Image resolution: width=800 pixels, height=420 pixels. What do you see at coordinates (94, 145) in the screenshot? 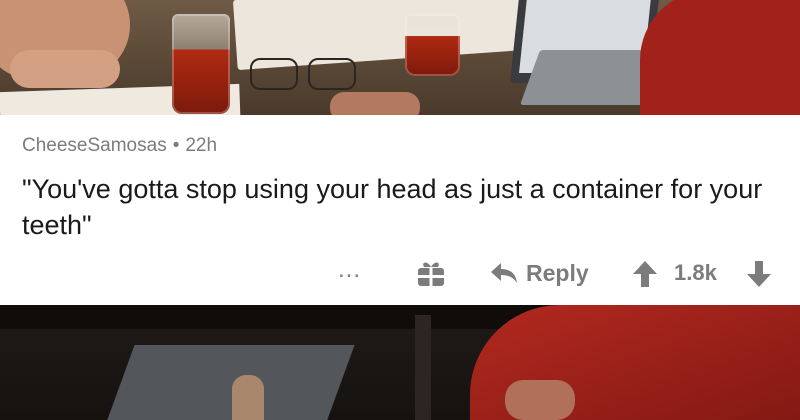
I see `comment-username: CheeseSamosas` at bounding box center [94, 145].